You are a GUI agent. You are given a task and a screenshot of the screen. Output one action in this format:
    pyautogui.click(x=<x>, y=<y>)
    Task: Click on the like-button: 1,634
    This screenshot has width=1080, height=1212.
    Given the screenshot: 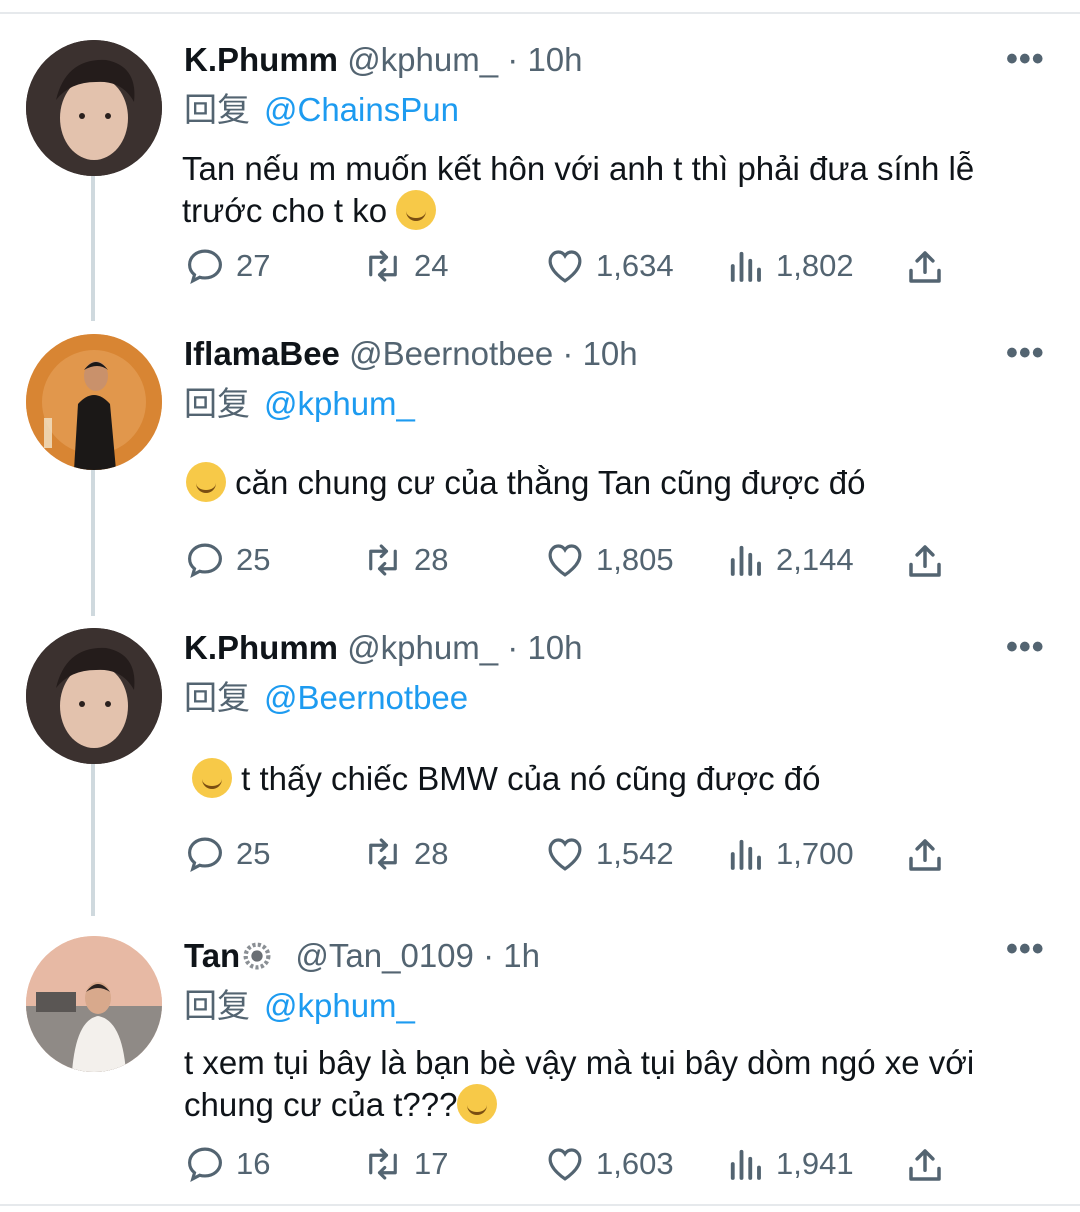 What is the action you would take?
    pyautogui.click(x=609, y=266)
    